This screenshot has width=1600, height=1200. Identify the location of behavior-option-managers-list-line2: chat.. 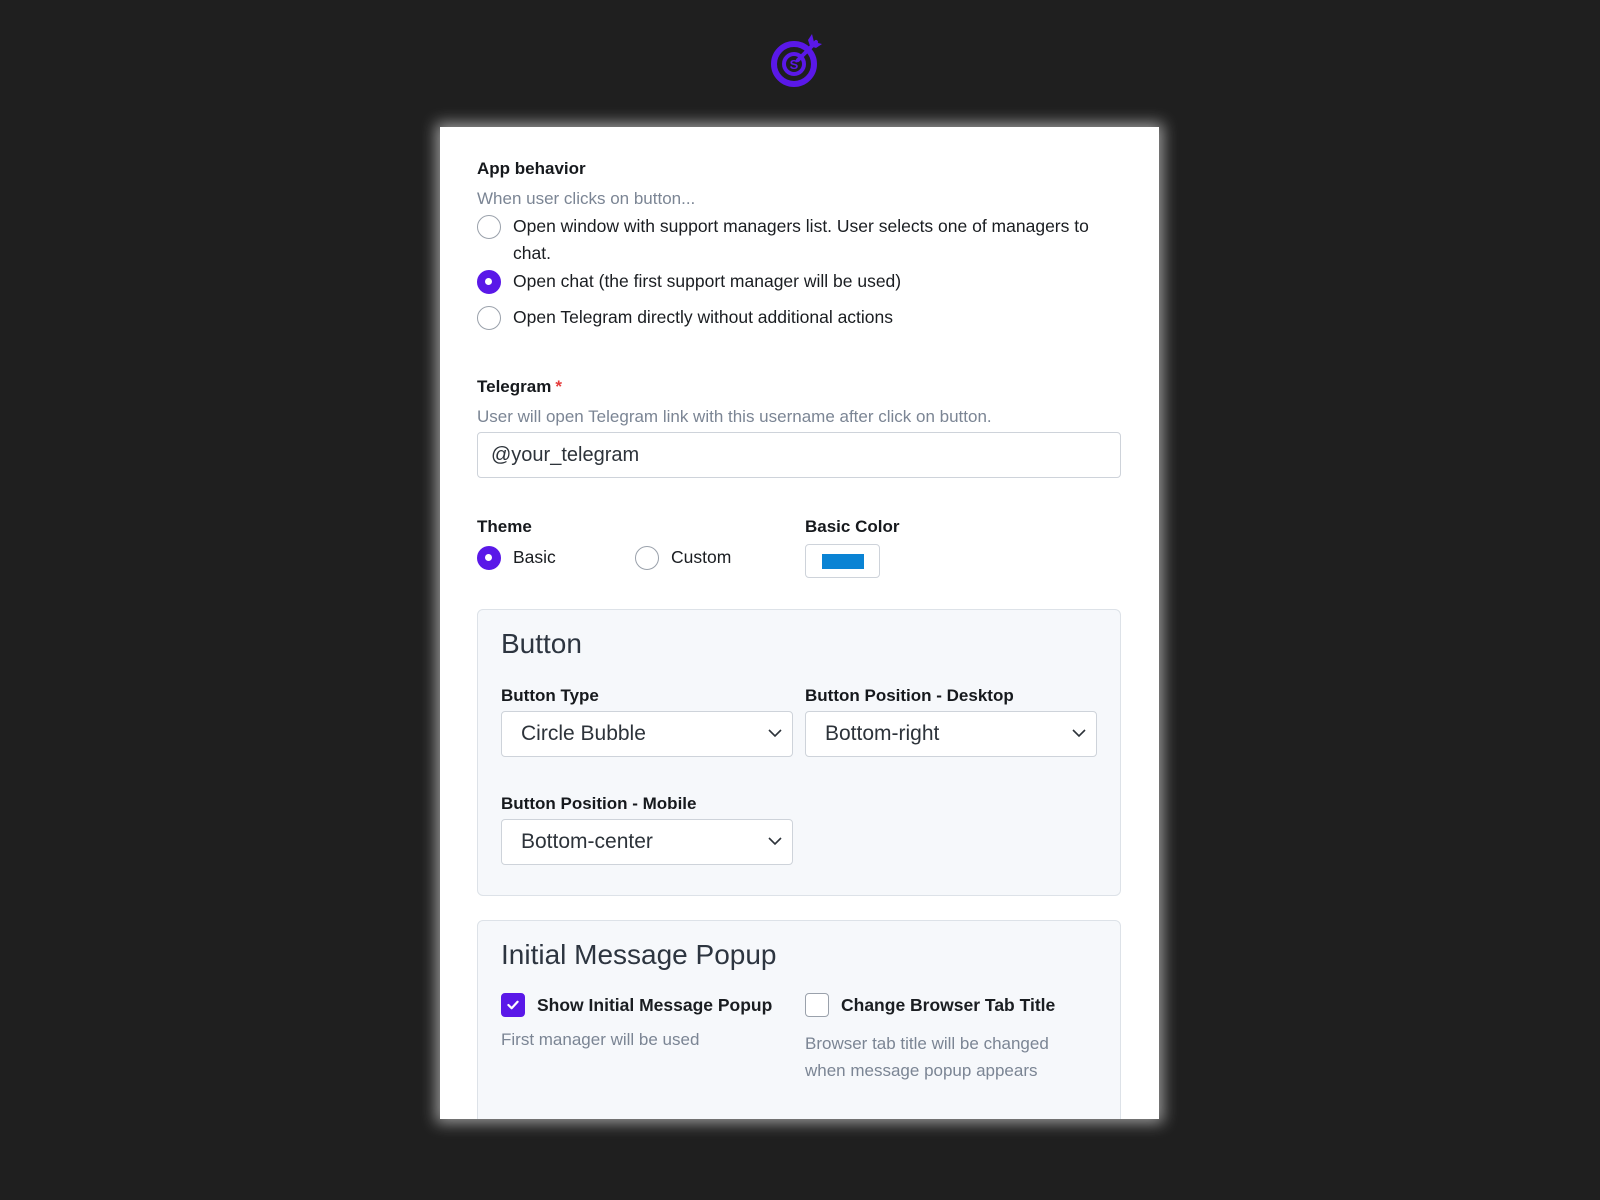
(532, 253).